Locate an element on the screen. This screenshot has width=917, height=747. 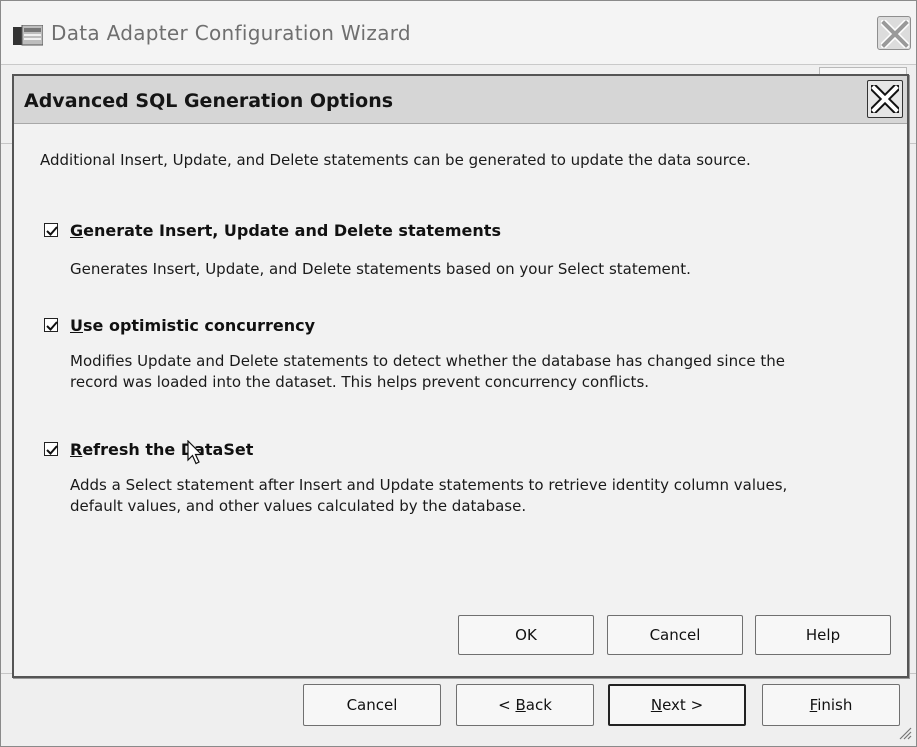
wizard-close-button is located at coordinates (894, 33).